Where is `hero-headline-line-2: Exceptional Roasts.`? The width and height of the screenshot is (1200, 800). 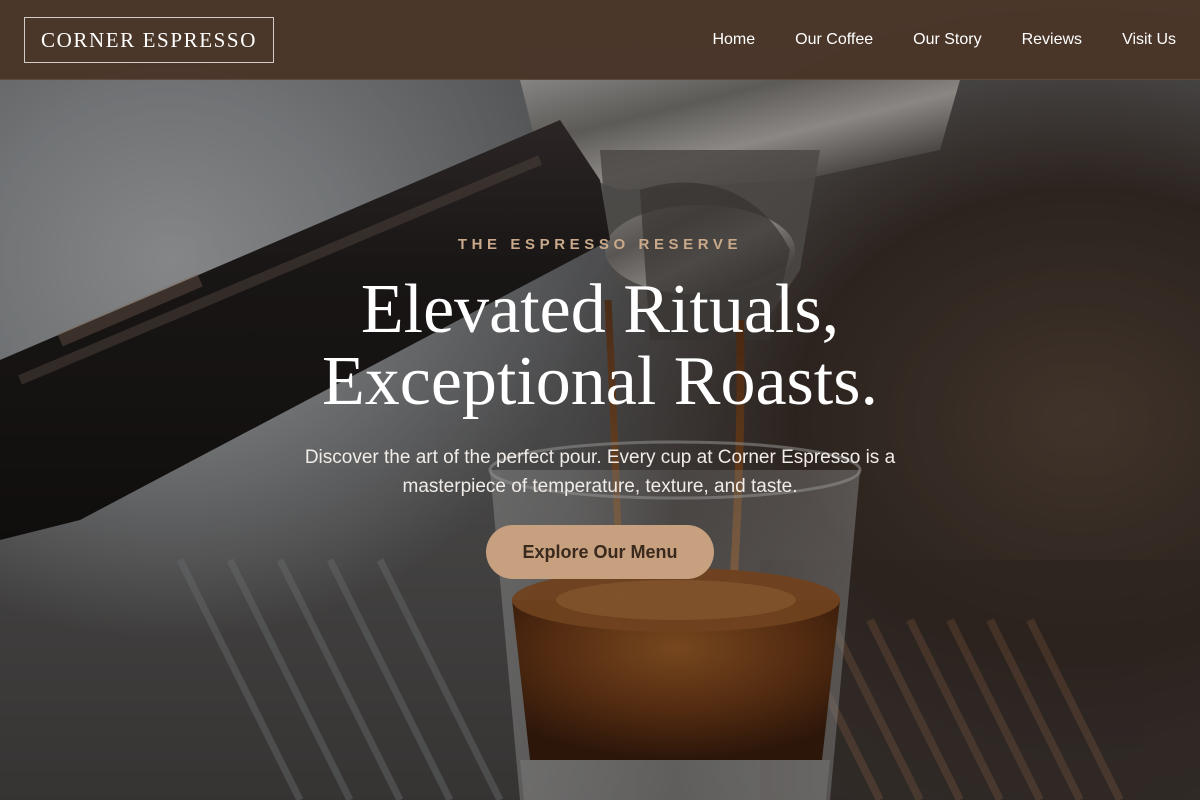 hero-headline-line-2: Exceptional Roasts. is located at coordinates (599, 381).